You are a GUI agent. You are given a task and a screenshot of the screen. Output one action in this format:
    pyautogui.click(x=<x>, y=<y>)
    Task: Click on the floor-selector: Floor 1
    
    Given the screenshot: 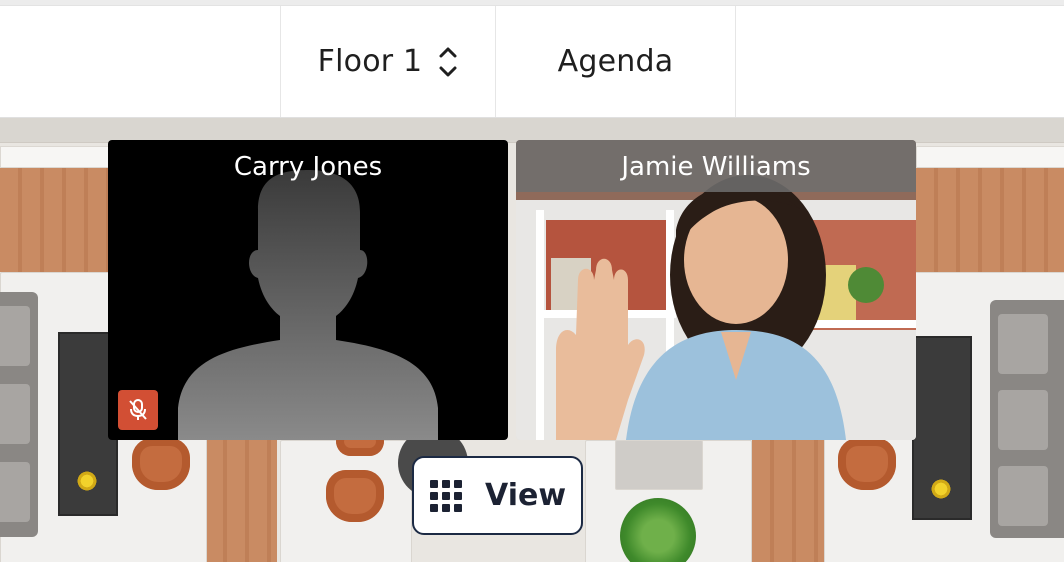 What is the action you would take?
    pyautogui.click(x=388, y=61)
    